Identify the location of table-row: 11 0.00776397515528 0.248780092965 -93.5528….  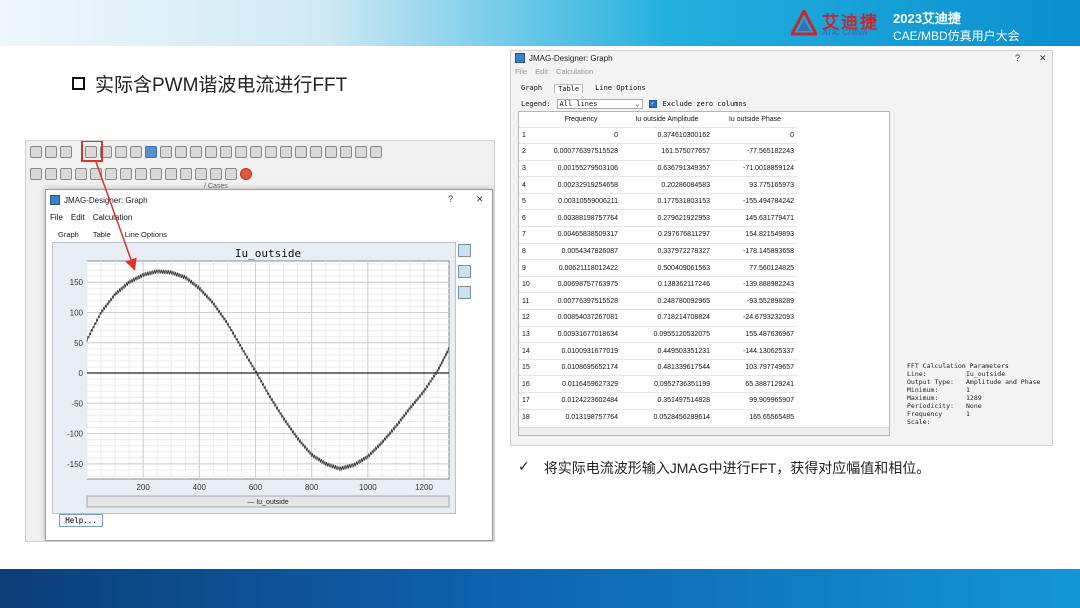
(658, 301).